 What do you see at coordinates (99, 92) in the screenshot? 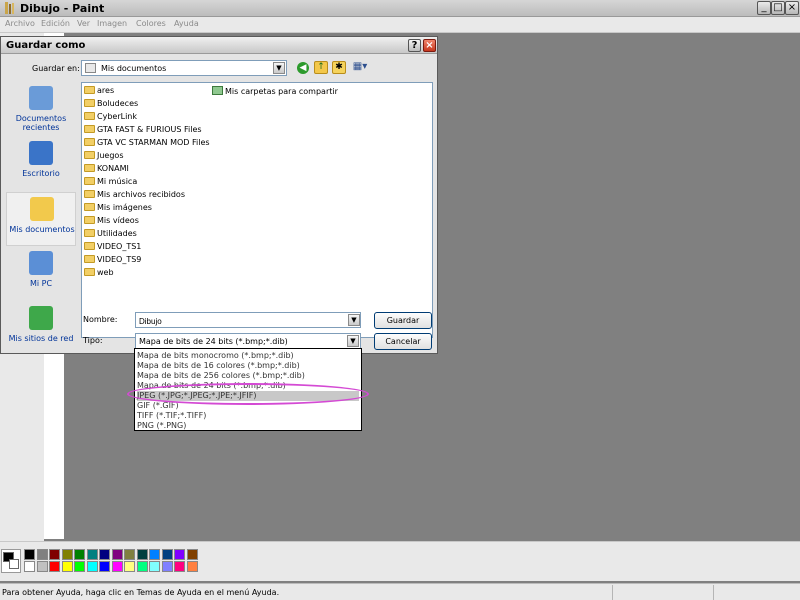
I see `list-item: ares` at bounding box center [99, 92].